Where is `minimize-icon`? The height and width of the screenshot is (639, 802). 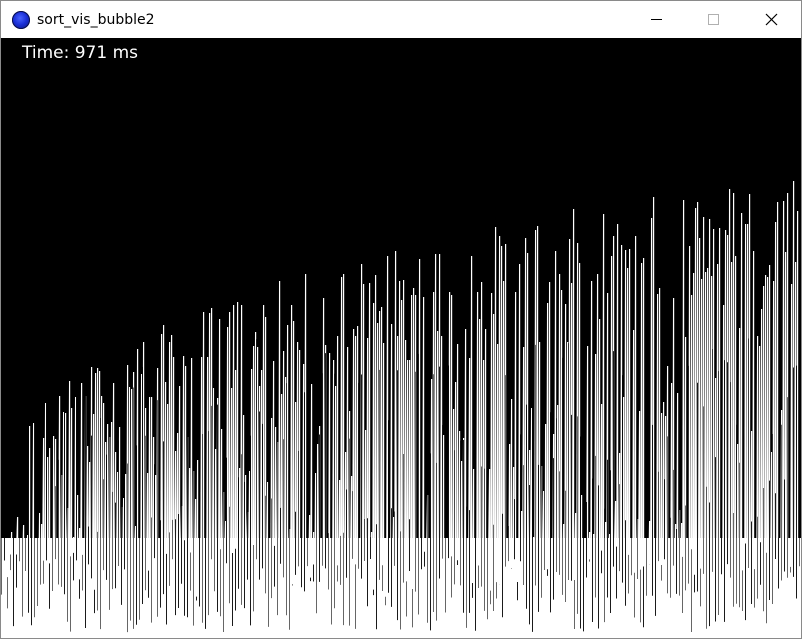 minimize-icon is located at coordinates (656, 19).